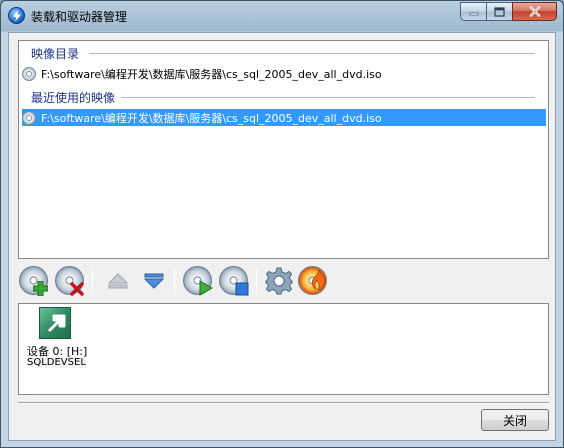 This screenshot has height=448, width=564. I want to click on burn-button, so click(313, 281).